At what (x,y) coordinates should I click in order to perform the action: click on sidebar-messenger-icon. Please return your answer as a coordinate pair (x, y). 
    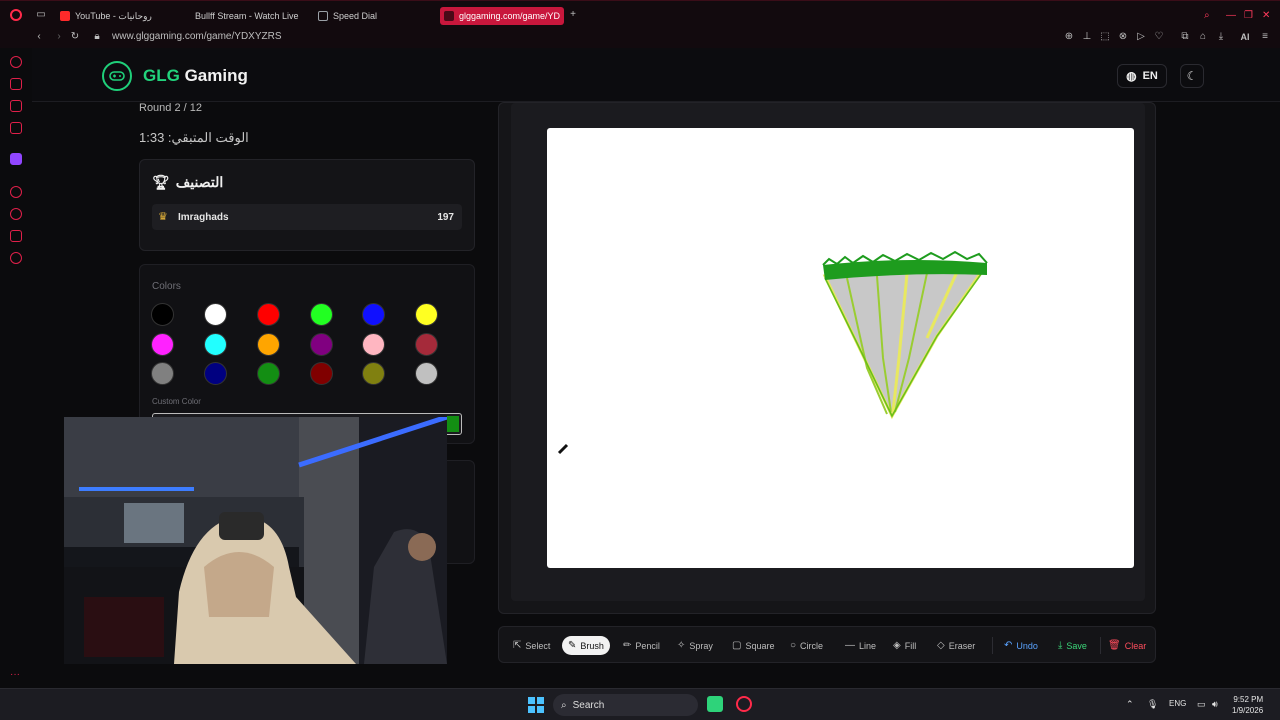
    Looking at the image, I should click on (16, 106).